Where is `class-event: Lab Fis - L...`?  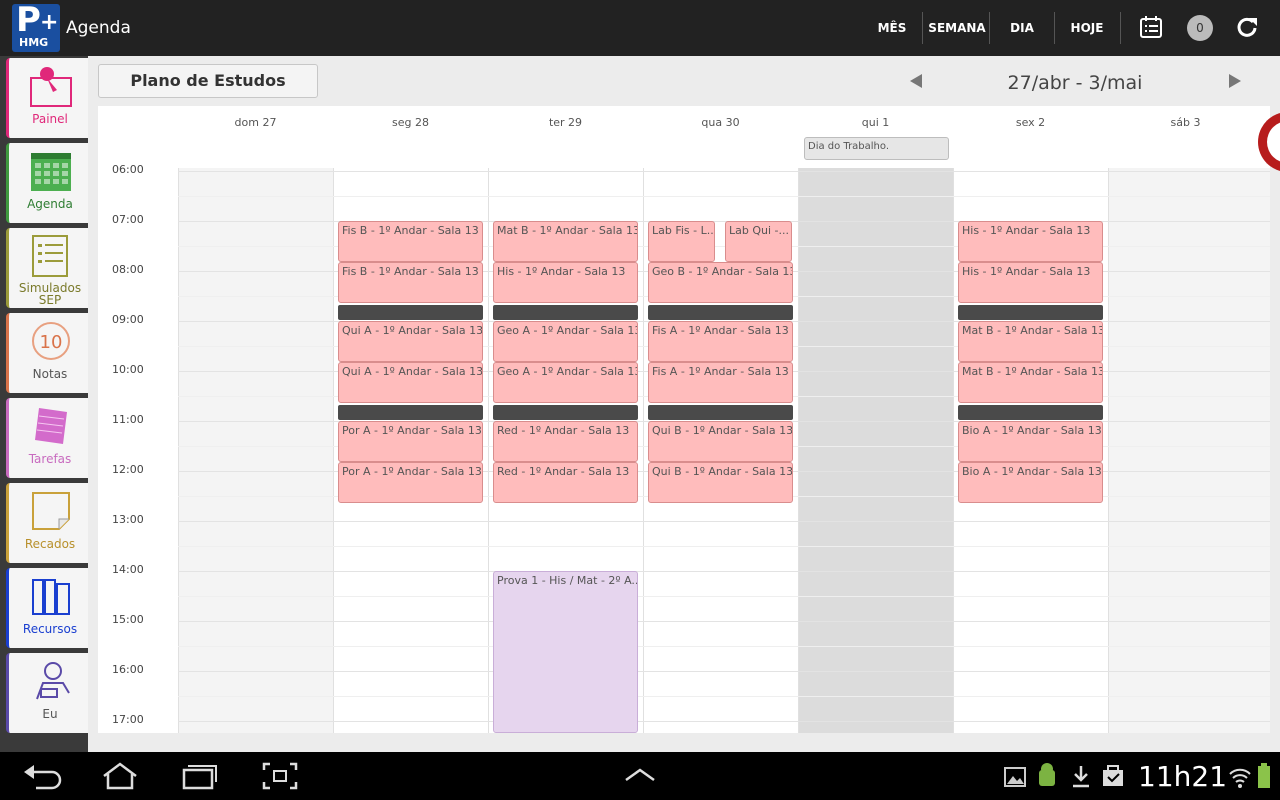 class-event: Lab Fis - L... is located at coordinates (681, 241).